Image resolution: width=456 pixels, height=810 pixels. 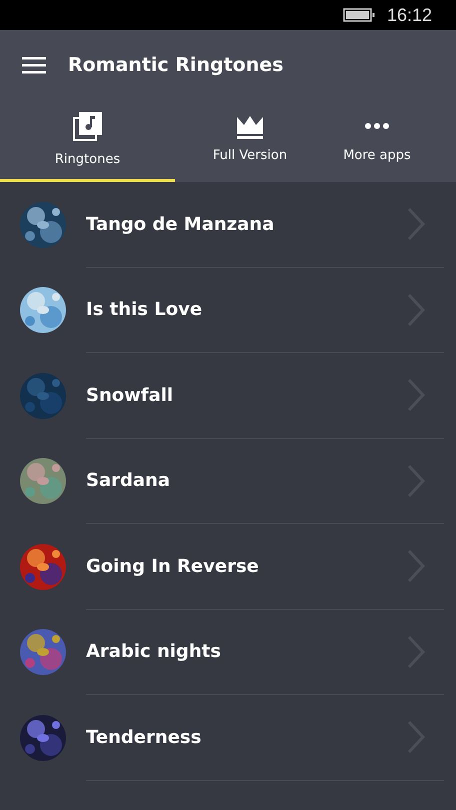 What do you see at coordinates (377, 141) in the screenshot?
I see `tab: More apps` at bounding box center [377, 141].